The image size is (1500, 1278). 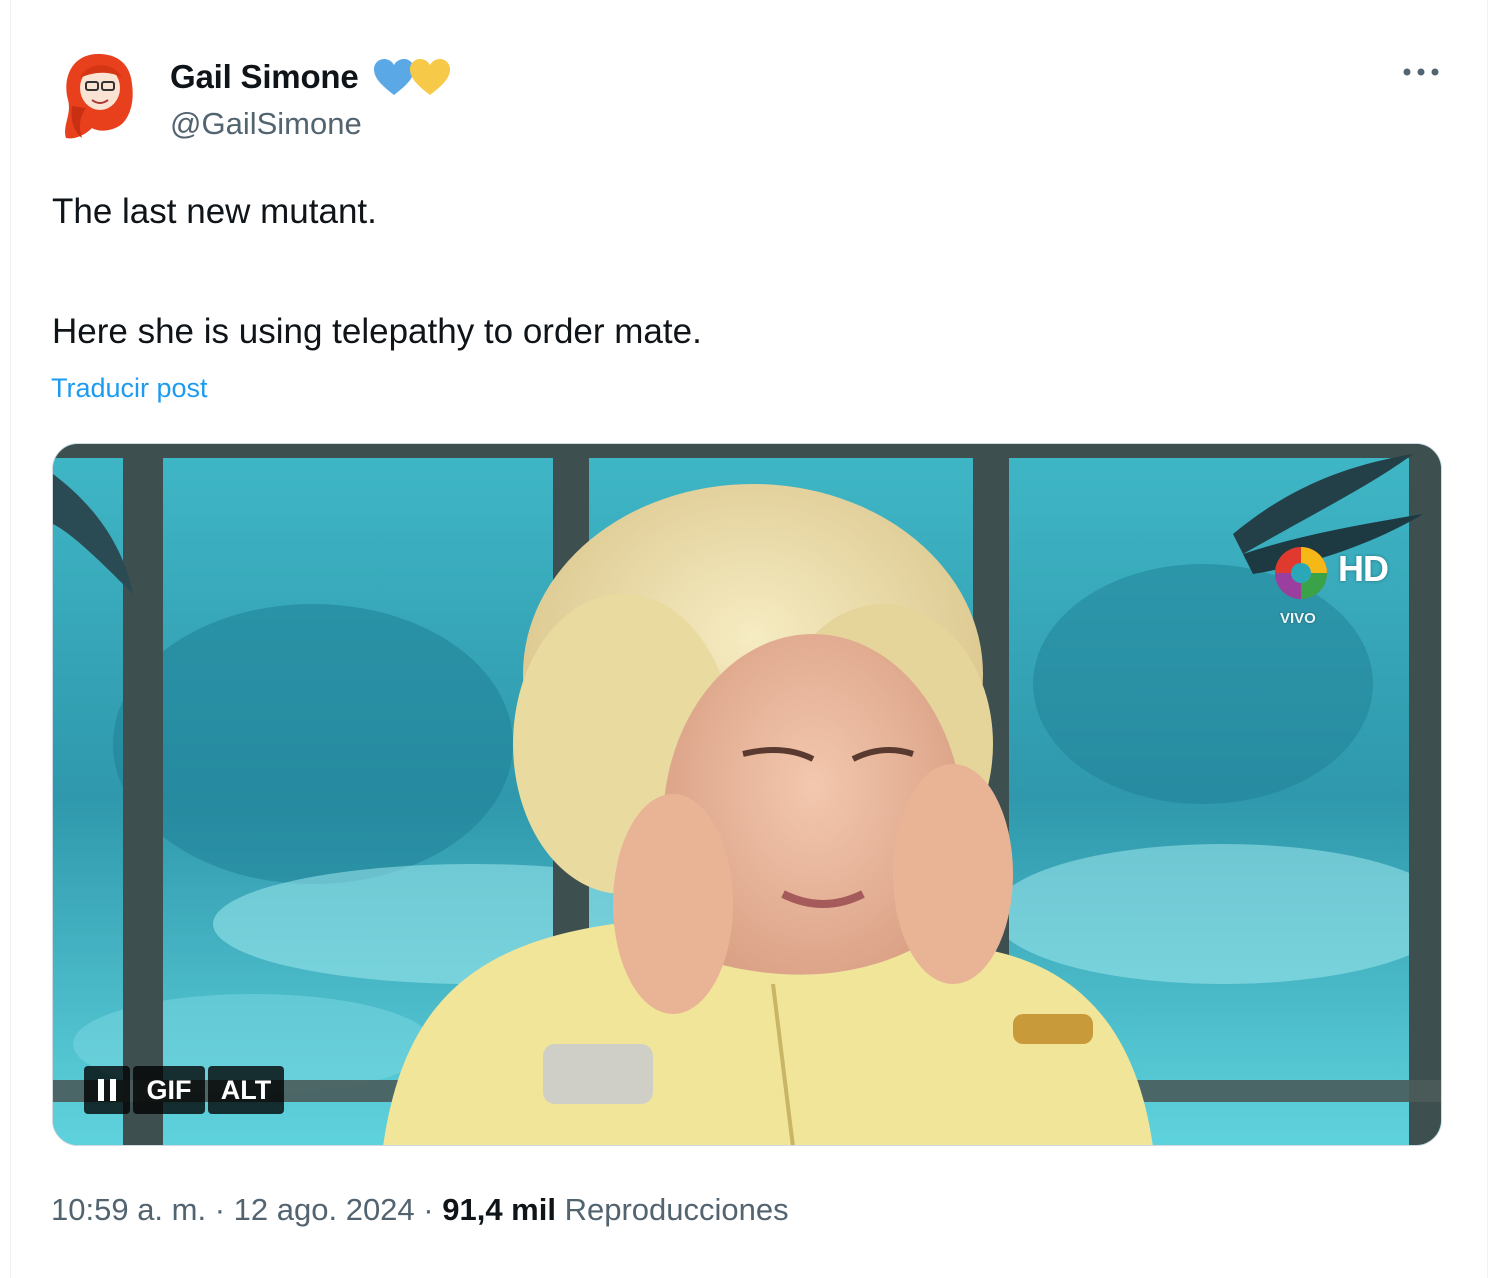 I want to click on tweet-line-1: The last new mutant., so click(x=214, y=211).